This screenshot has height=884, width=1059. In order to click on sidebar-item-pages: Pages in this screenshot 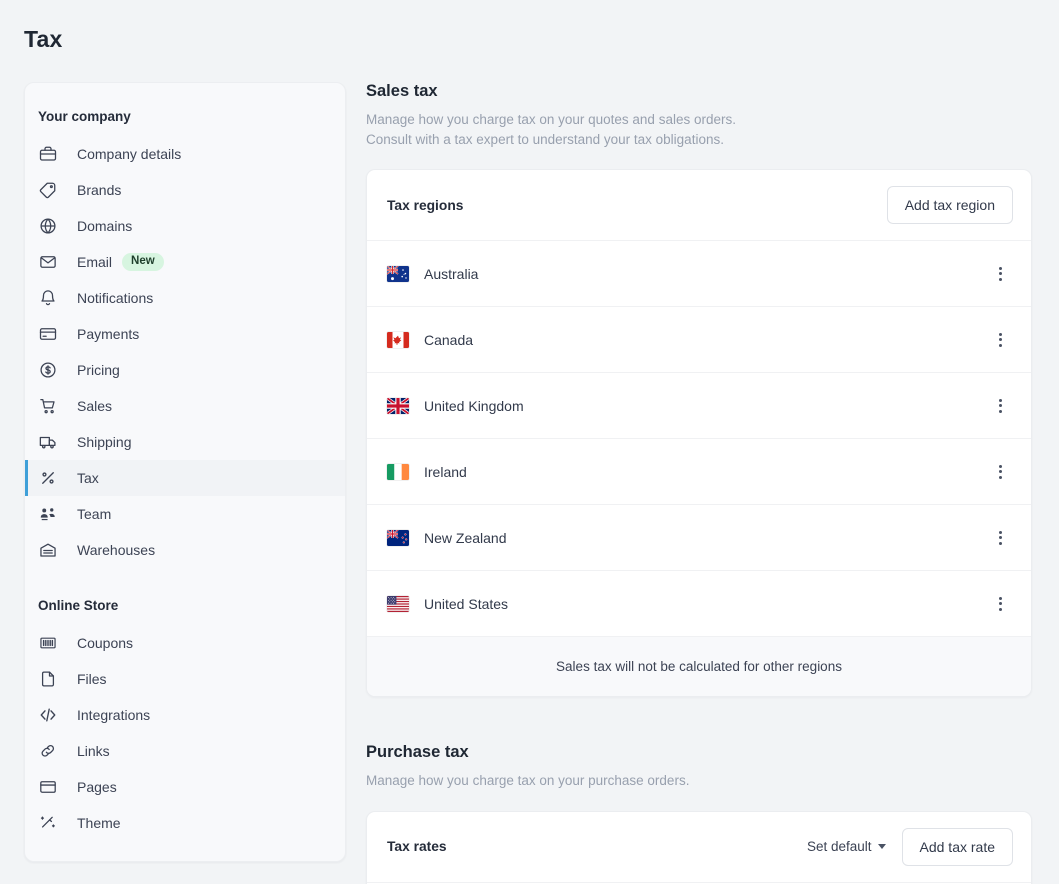, I will do `click(185, 787)`.